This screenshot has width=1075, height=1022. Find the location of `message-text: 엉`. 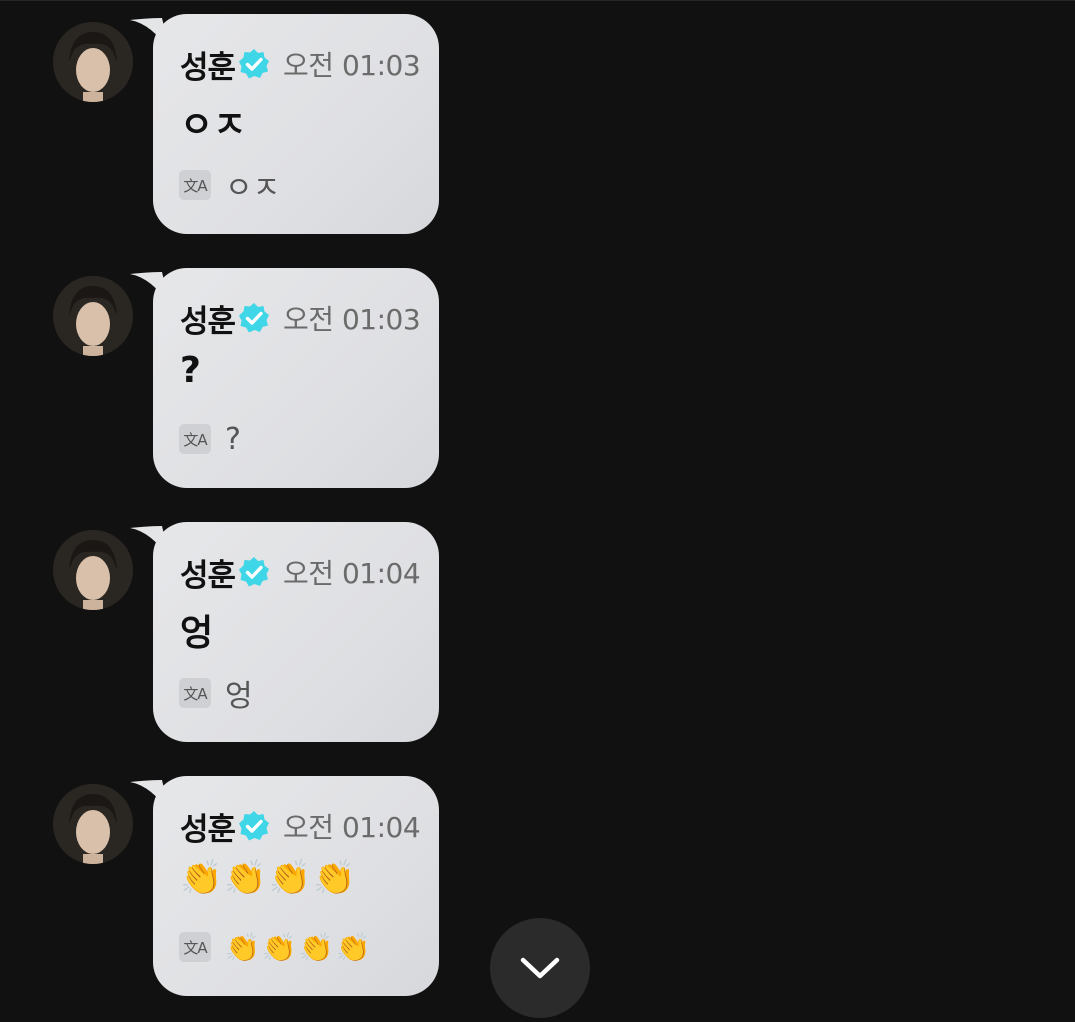

message-text: 엉 is located at coordinates (197, 633).